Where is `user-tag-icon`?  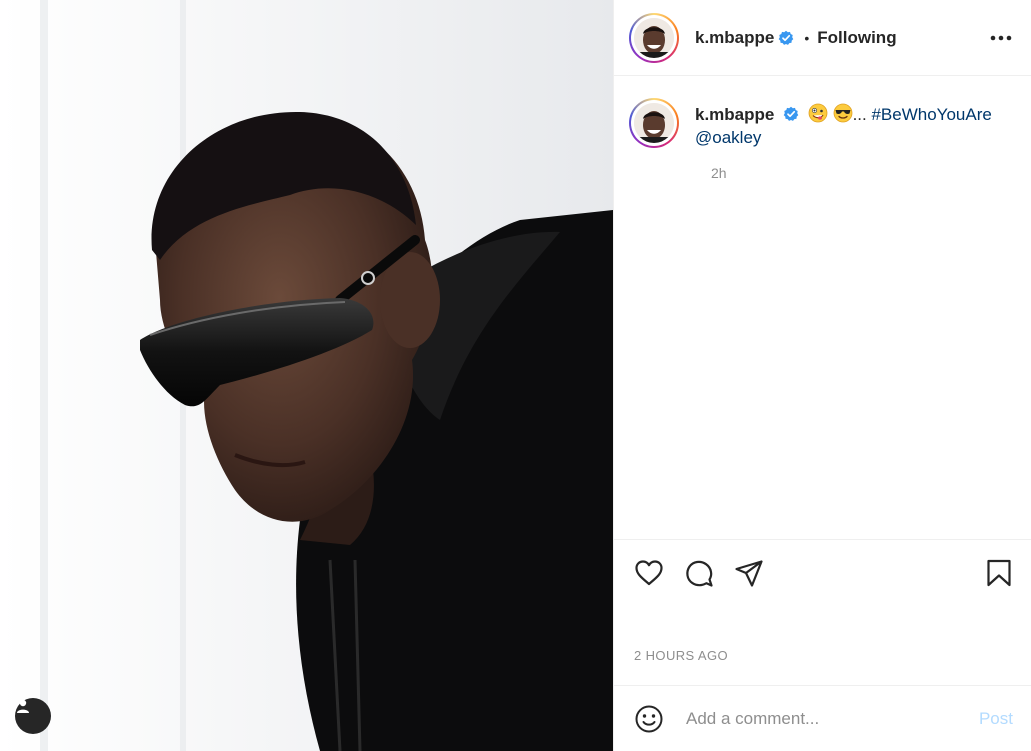
user-tag-icon is located at coordinates (23, 706).